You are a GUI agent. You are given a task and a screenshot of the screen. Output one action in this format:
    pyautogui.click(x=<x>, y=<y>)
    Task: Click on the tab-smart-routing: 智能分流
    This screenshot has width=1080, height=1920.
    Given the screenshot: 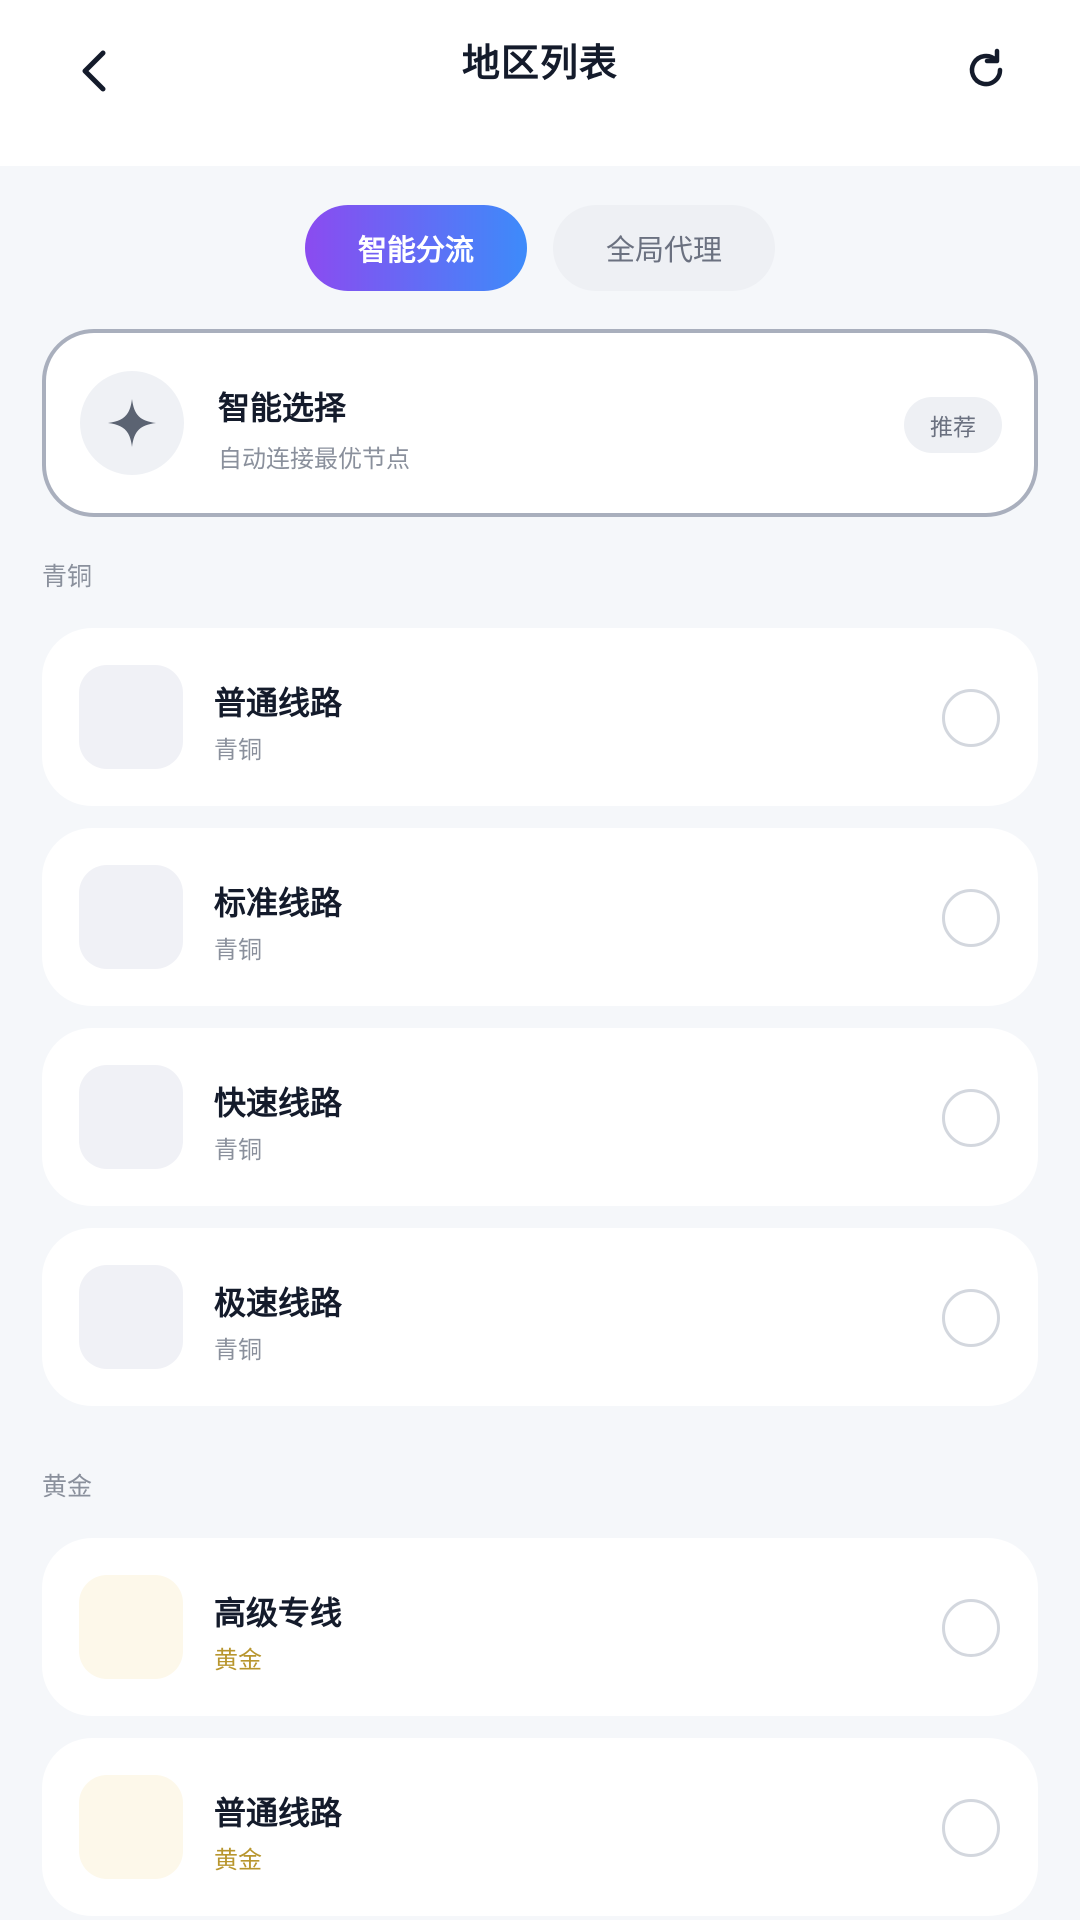 What is the action you would take?
    pyautogui.click(x=416, y=248)
    